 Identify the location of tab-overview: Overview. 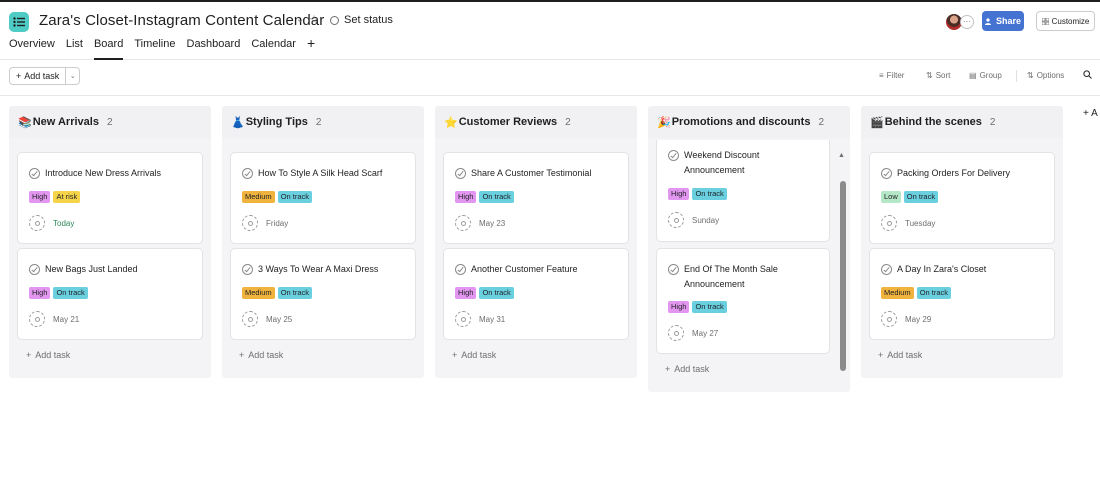
(32, 49).